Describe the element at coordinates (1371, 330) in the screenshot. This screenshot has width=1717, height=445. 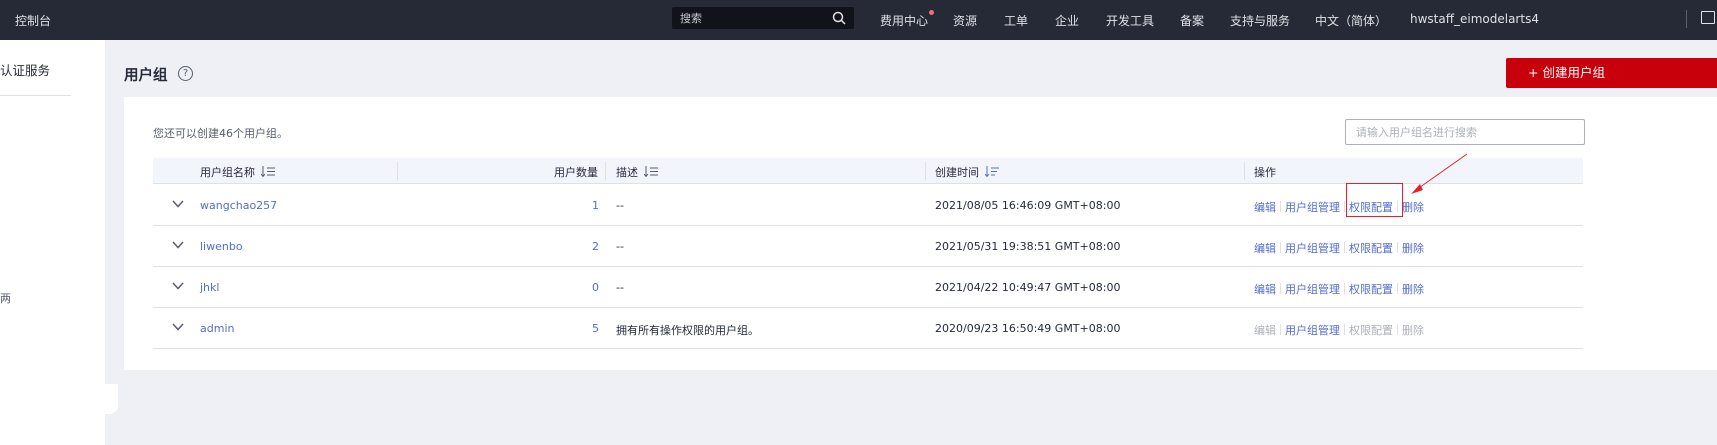
I see `permission-config-link-disabled: 权限配置` at that location.